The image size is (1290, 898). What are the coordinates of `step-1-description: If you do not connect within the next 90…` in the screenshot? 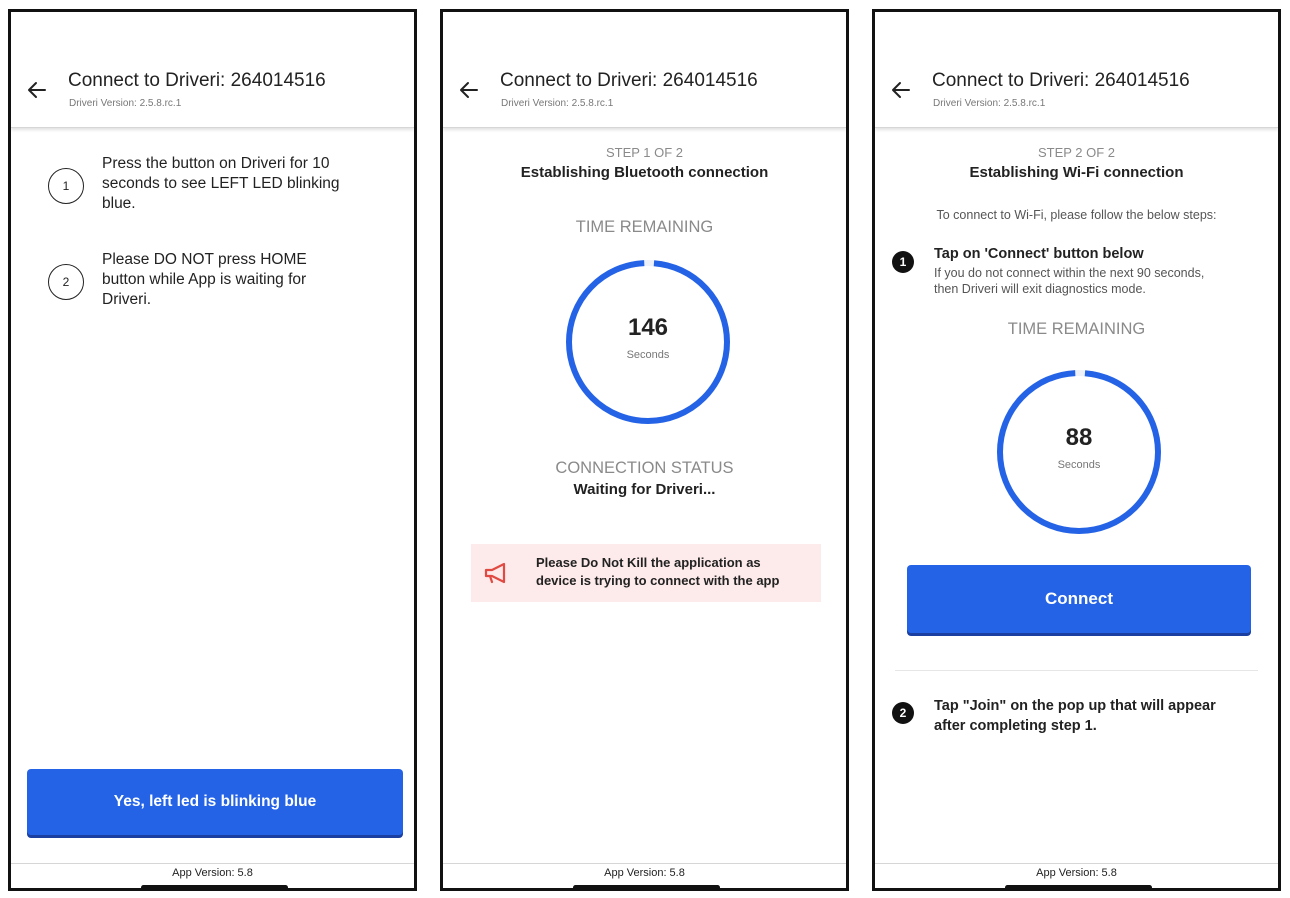 It's located at (1069, 281).